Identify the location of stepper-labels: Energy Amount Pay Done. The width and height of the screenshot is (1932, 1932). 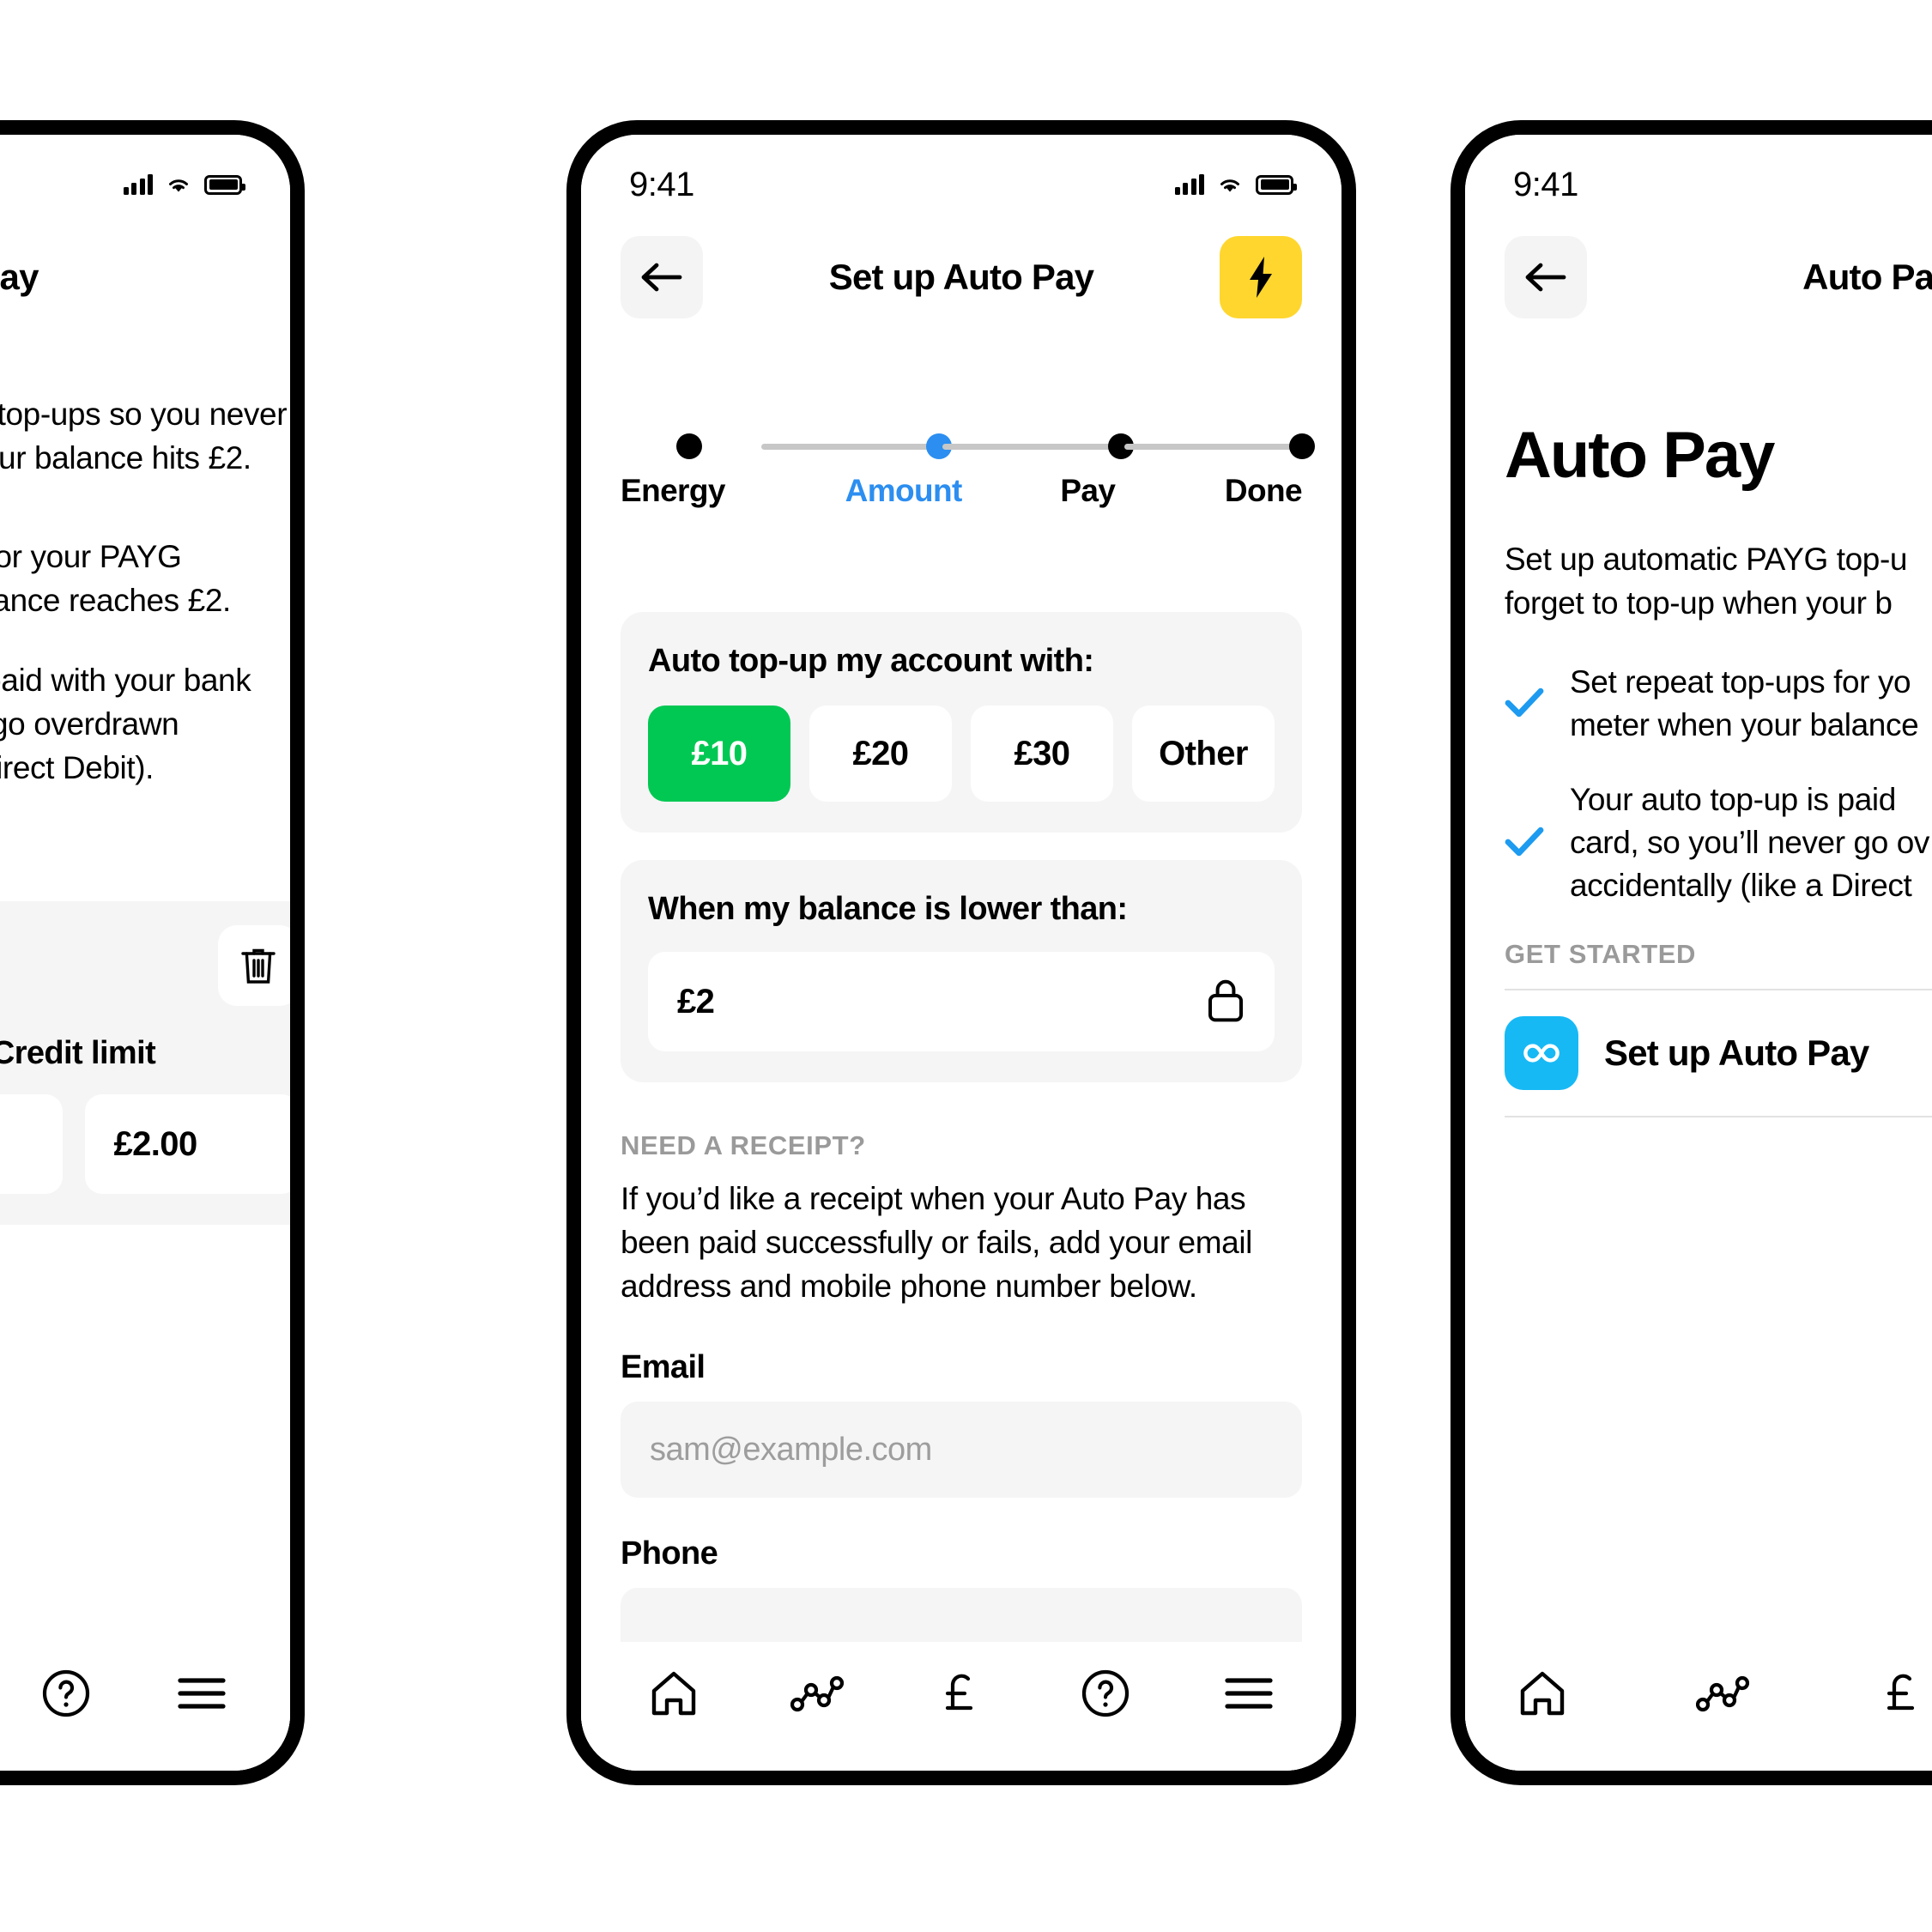
(962, 491).